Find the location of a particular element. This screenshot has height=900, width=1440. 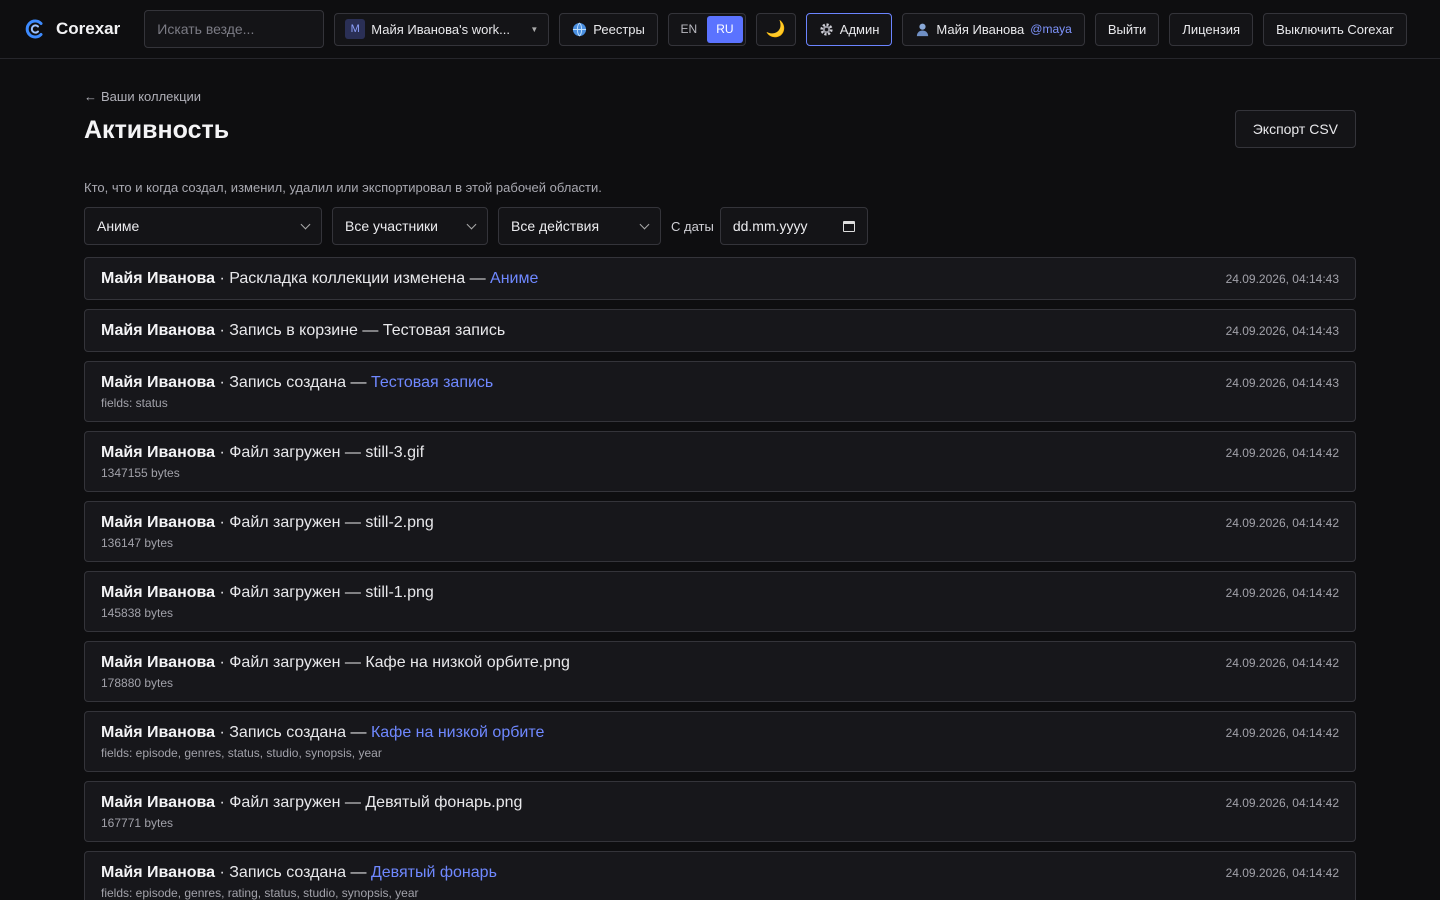

actions-filter-value: Все действия is located at coordinates (555, 226).